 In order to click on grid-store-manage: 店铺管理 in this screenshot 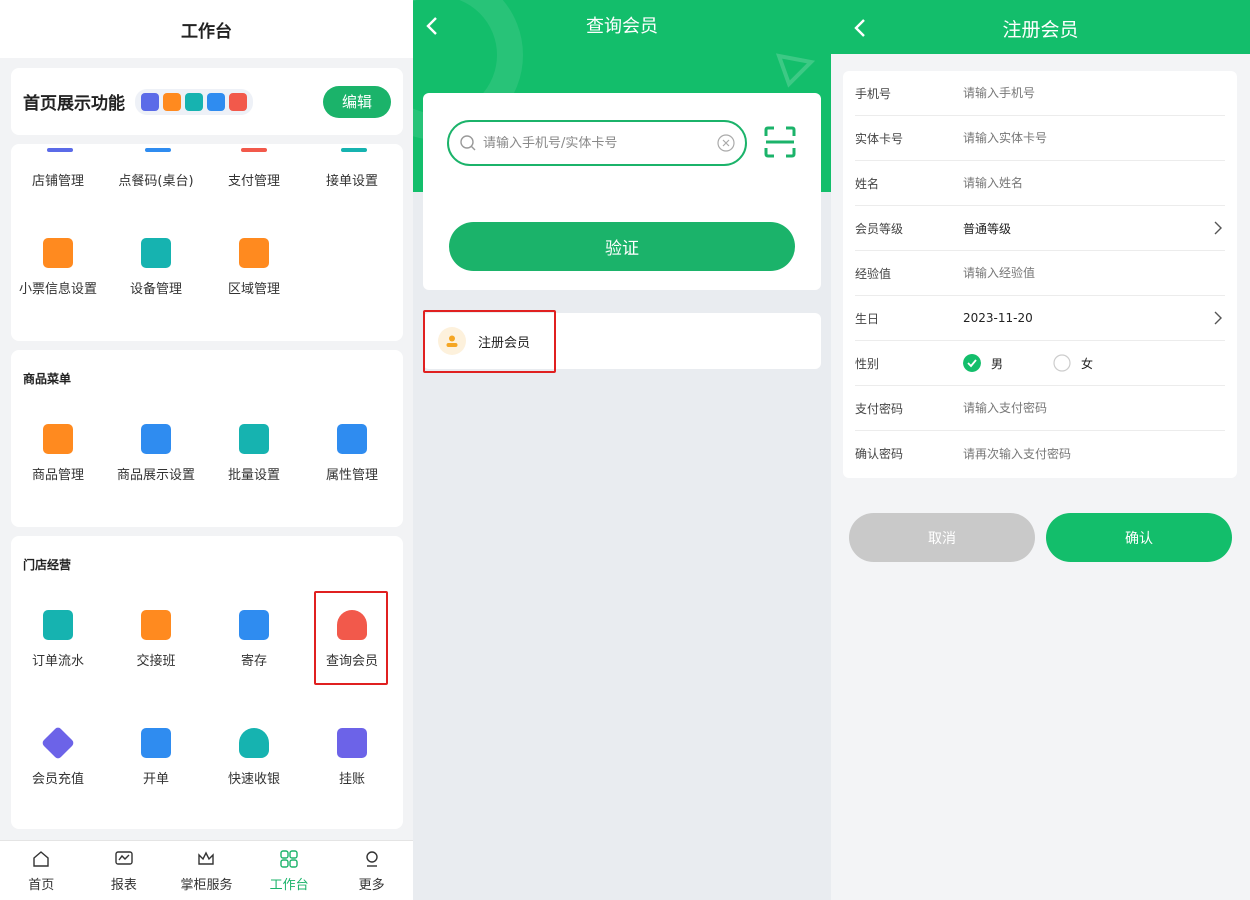, I will do `click(58, 179)`.